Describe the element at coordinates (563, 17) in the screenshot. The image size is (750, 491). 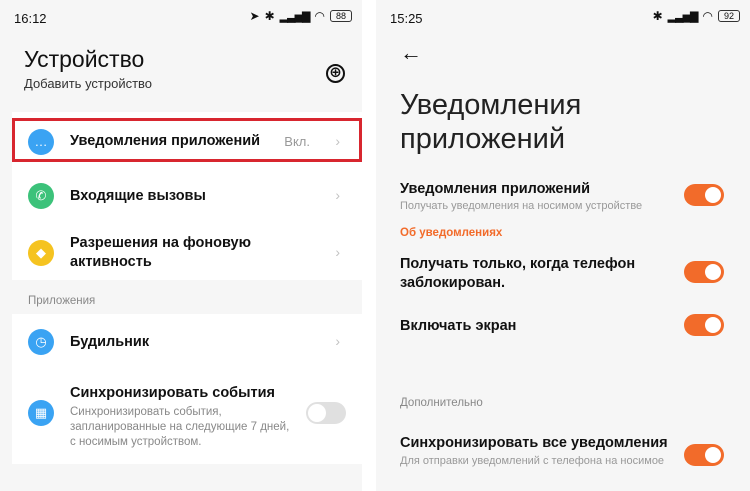
I see `status-bar: 15:25 ✱ ▂▃▅▇ ◠ 92` at that location.